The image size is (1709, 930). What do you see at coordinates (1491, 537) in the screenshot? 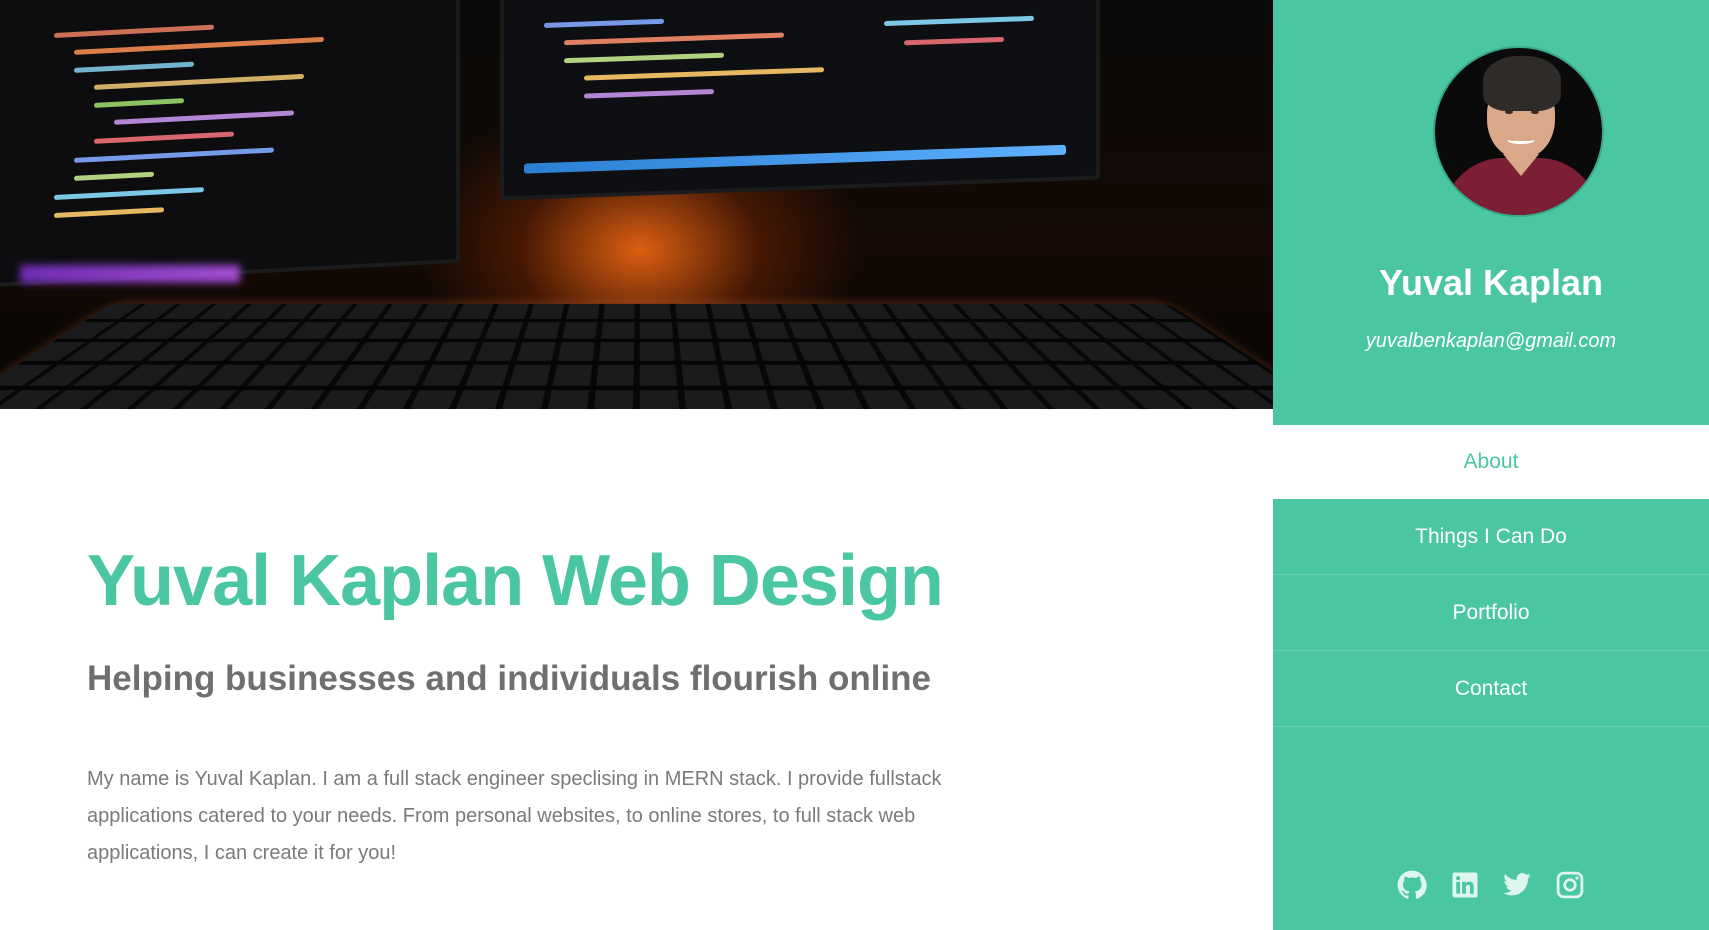
I see `nav-item-things-i-can-do: Things I Can Do` at bounding box center [1491, 537].